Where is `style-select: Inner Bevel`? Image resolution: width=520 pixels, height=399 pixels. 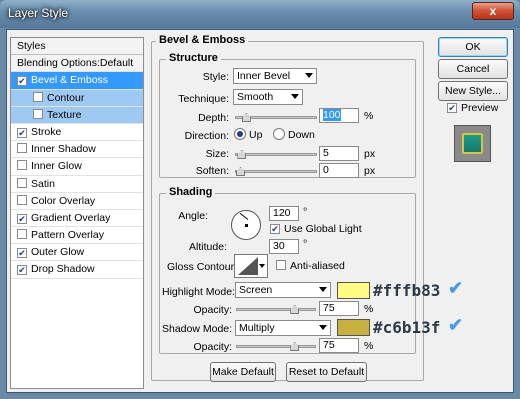
style-select: Inner Bevel is located at coordinates (275, 76).